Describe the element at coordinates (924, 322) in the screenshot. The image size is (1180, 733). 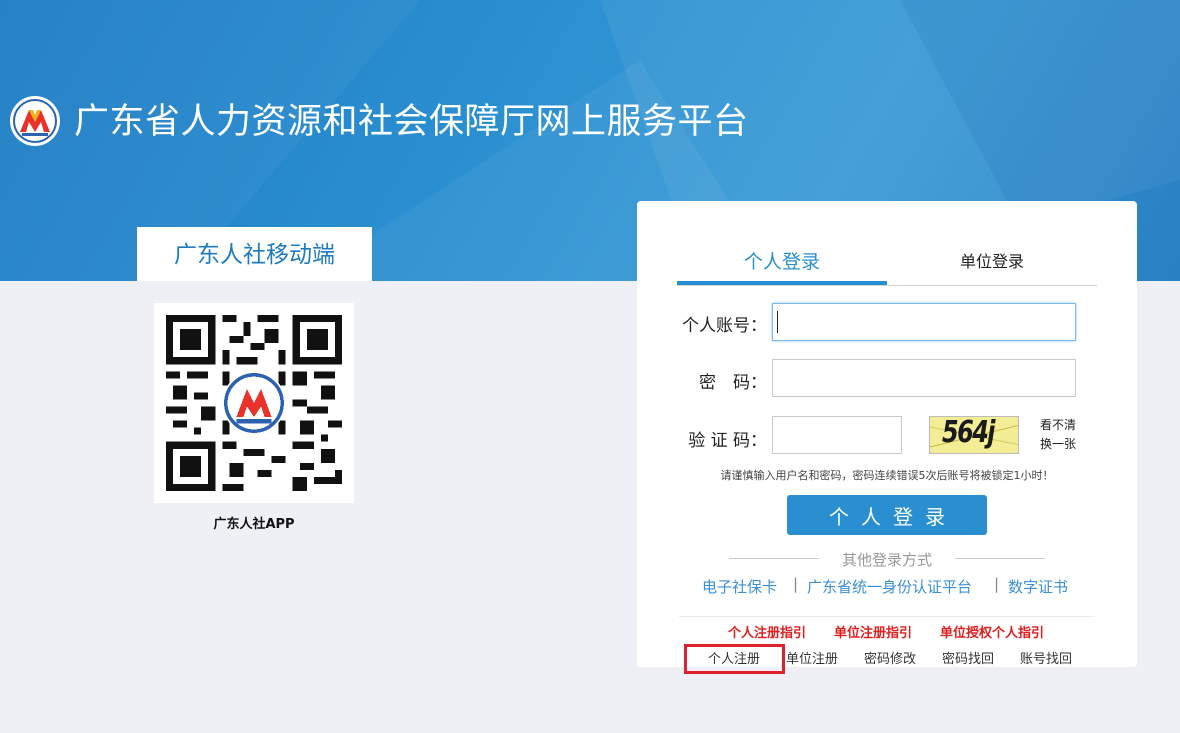
I see `account-input` at that location.